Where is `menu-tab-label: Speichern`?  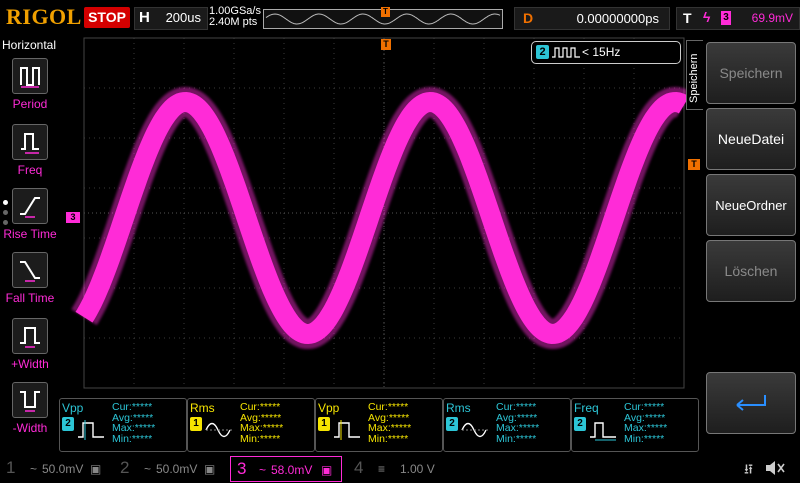
menu-tab-label: Speichern is located at coordinates (694, 78).